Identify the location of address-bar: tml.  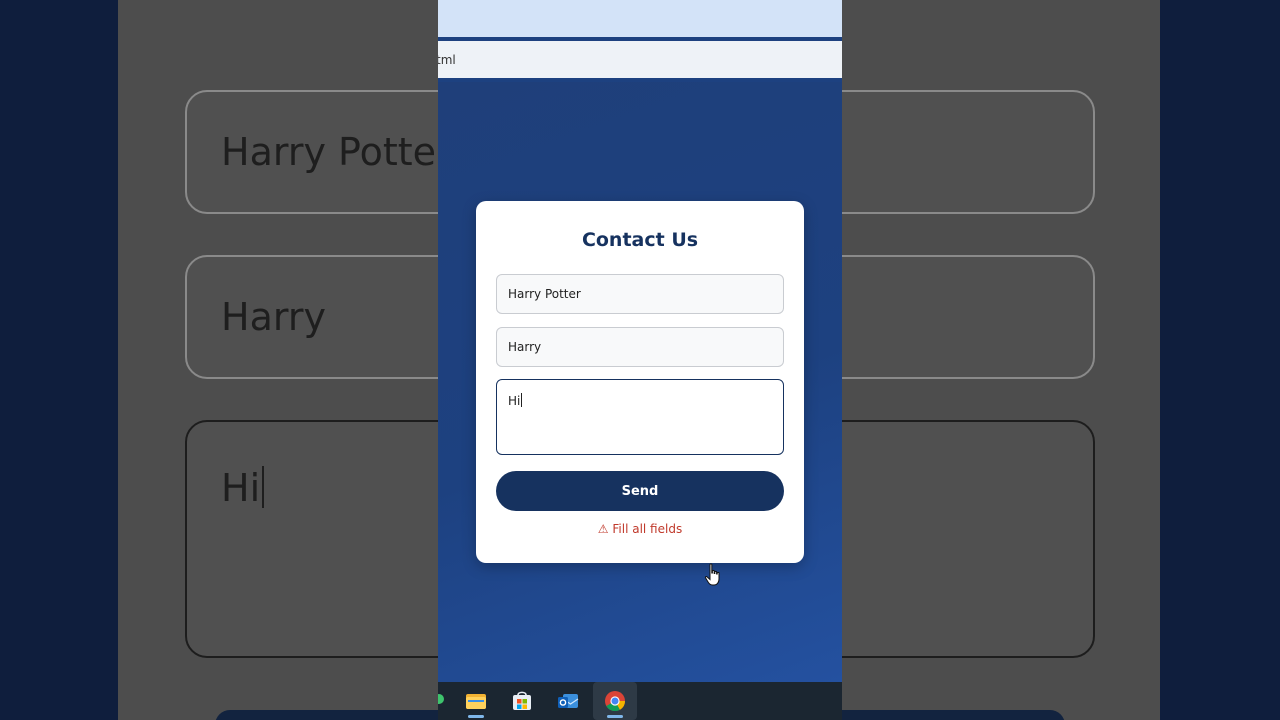
(640, 59).